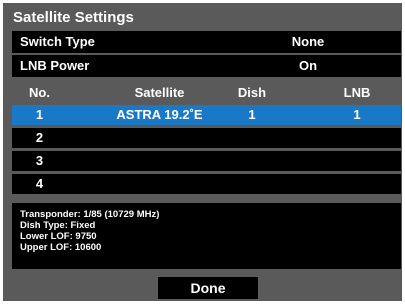 The image size is (405, 304). Describe the element at coordinates (206, 115) in the screenshot. I see `table-row: 1 ASTRA 19.2˚E 1 1` at that location.